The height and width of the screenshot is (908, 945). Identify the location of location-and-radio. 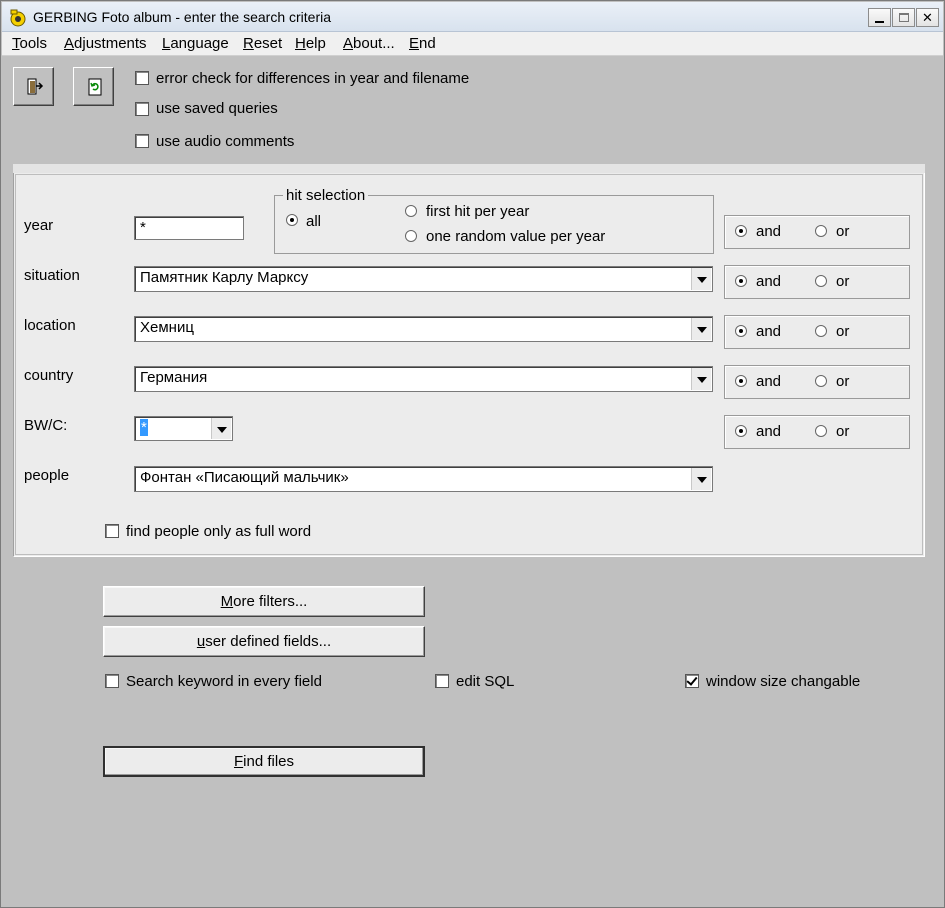
(741, 331).